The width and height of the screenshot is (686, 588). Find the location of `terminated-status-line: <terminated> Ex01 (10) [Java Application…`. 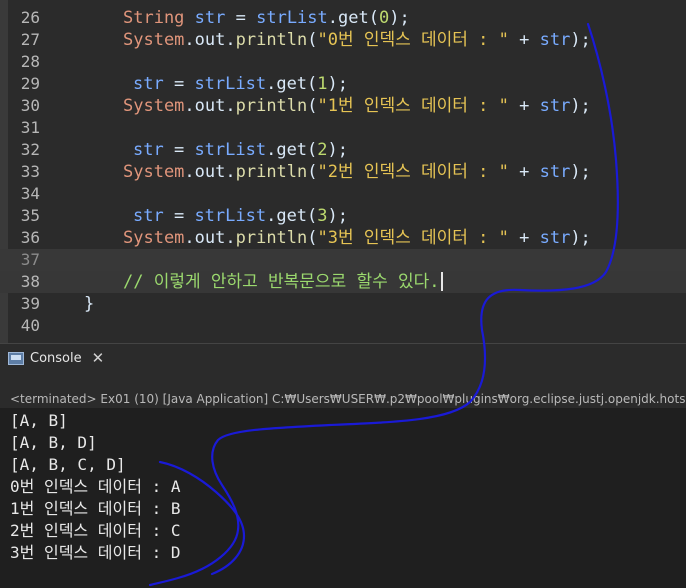

terminated-status-line: <terminated> Ex01 (10) [Java Application… is located at coordinates (343, 398).